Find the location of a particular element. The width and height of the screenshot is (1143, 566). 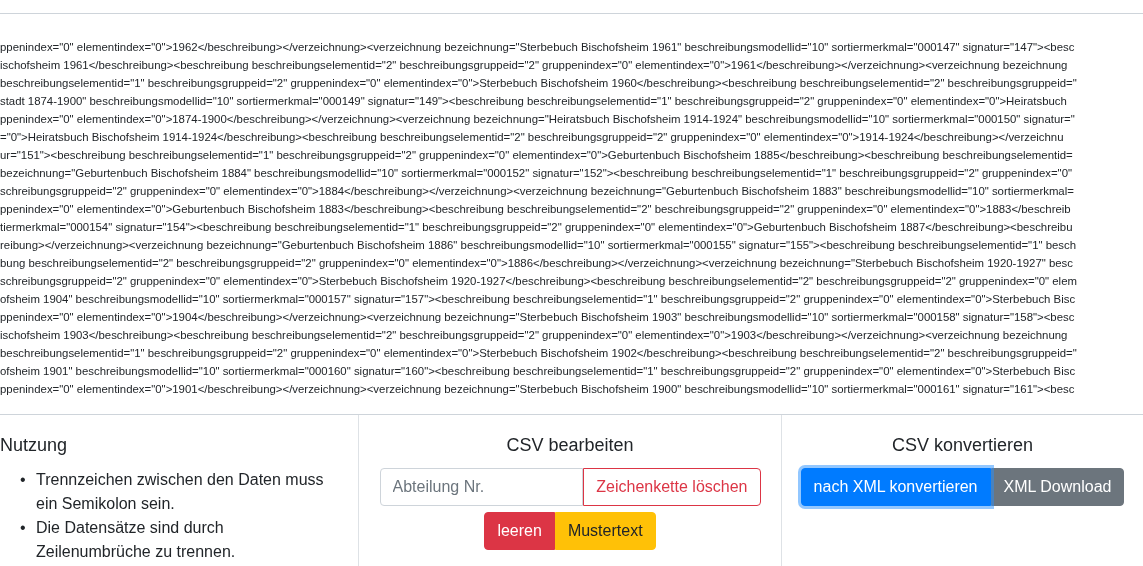

xml-text-line: ppenindex="0" elementindex="0">1904</beschreibung></verzeichnung><verzeichnung bezeichnung="Sterbebuch Bischofsheim 1903" beschreibungsmodellid="10" sortiermerkmal="000158" signatur="158"><besc is located at coordinates (538, 317).